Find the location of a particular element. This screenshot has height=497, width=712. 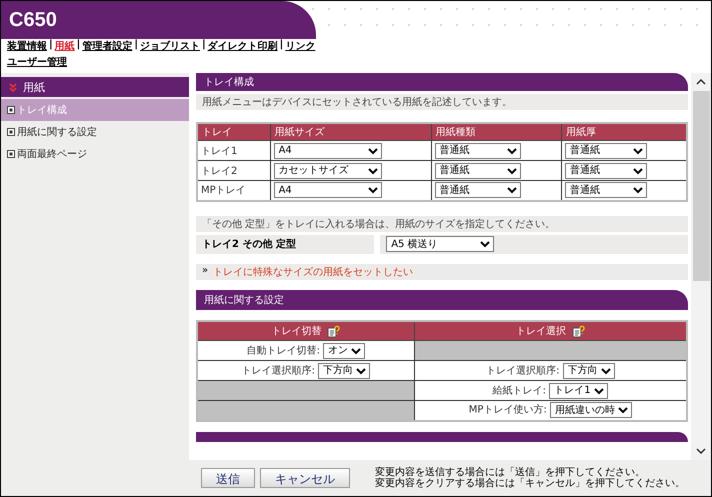

sidebar-item: 両面最終ページ is located at coordinates (95, 154).